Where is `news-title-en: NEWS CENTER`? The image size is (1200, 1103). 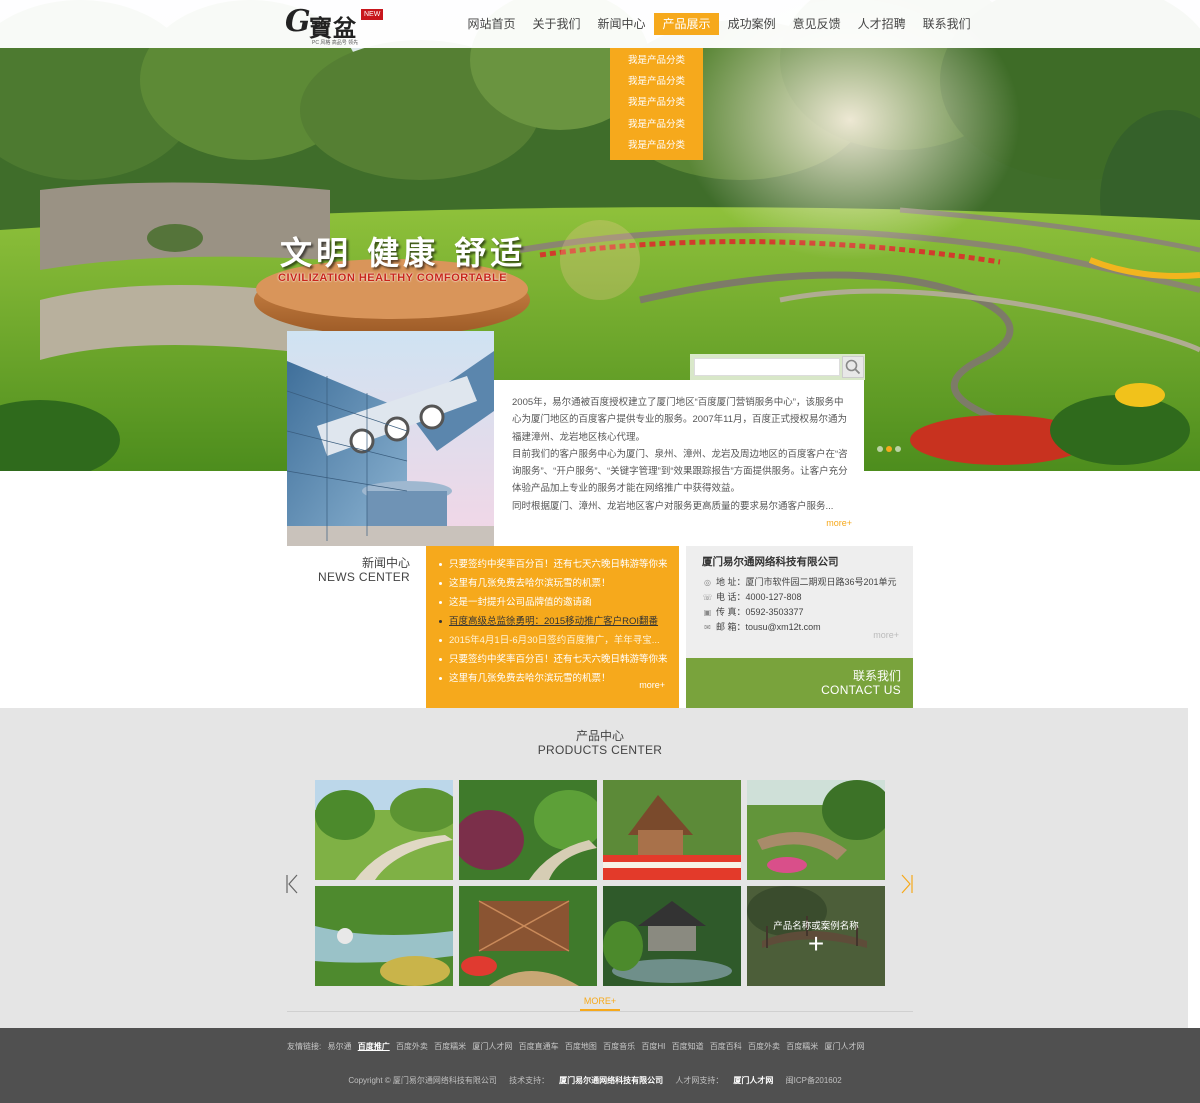
news-title-en: NEWS CENTER is located at coordinates (364, 577).